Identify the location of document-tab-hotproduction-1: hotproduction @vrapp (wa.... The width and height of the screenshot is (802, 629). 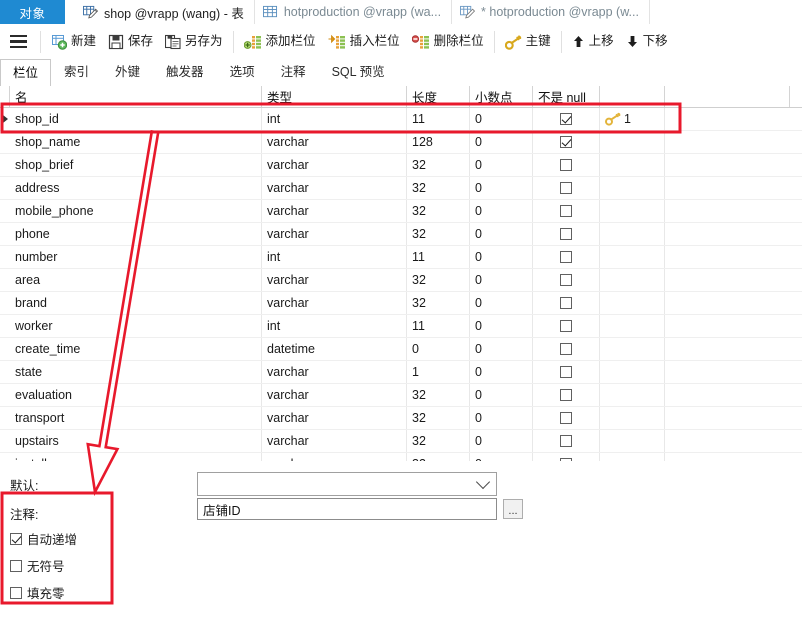
(354, 12).